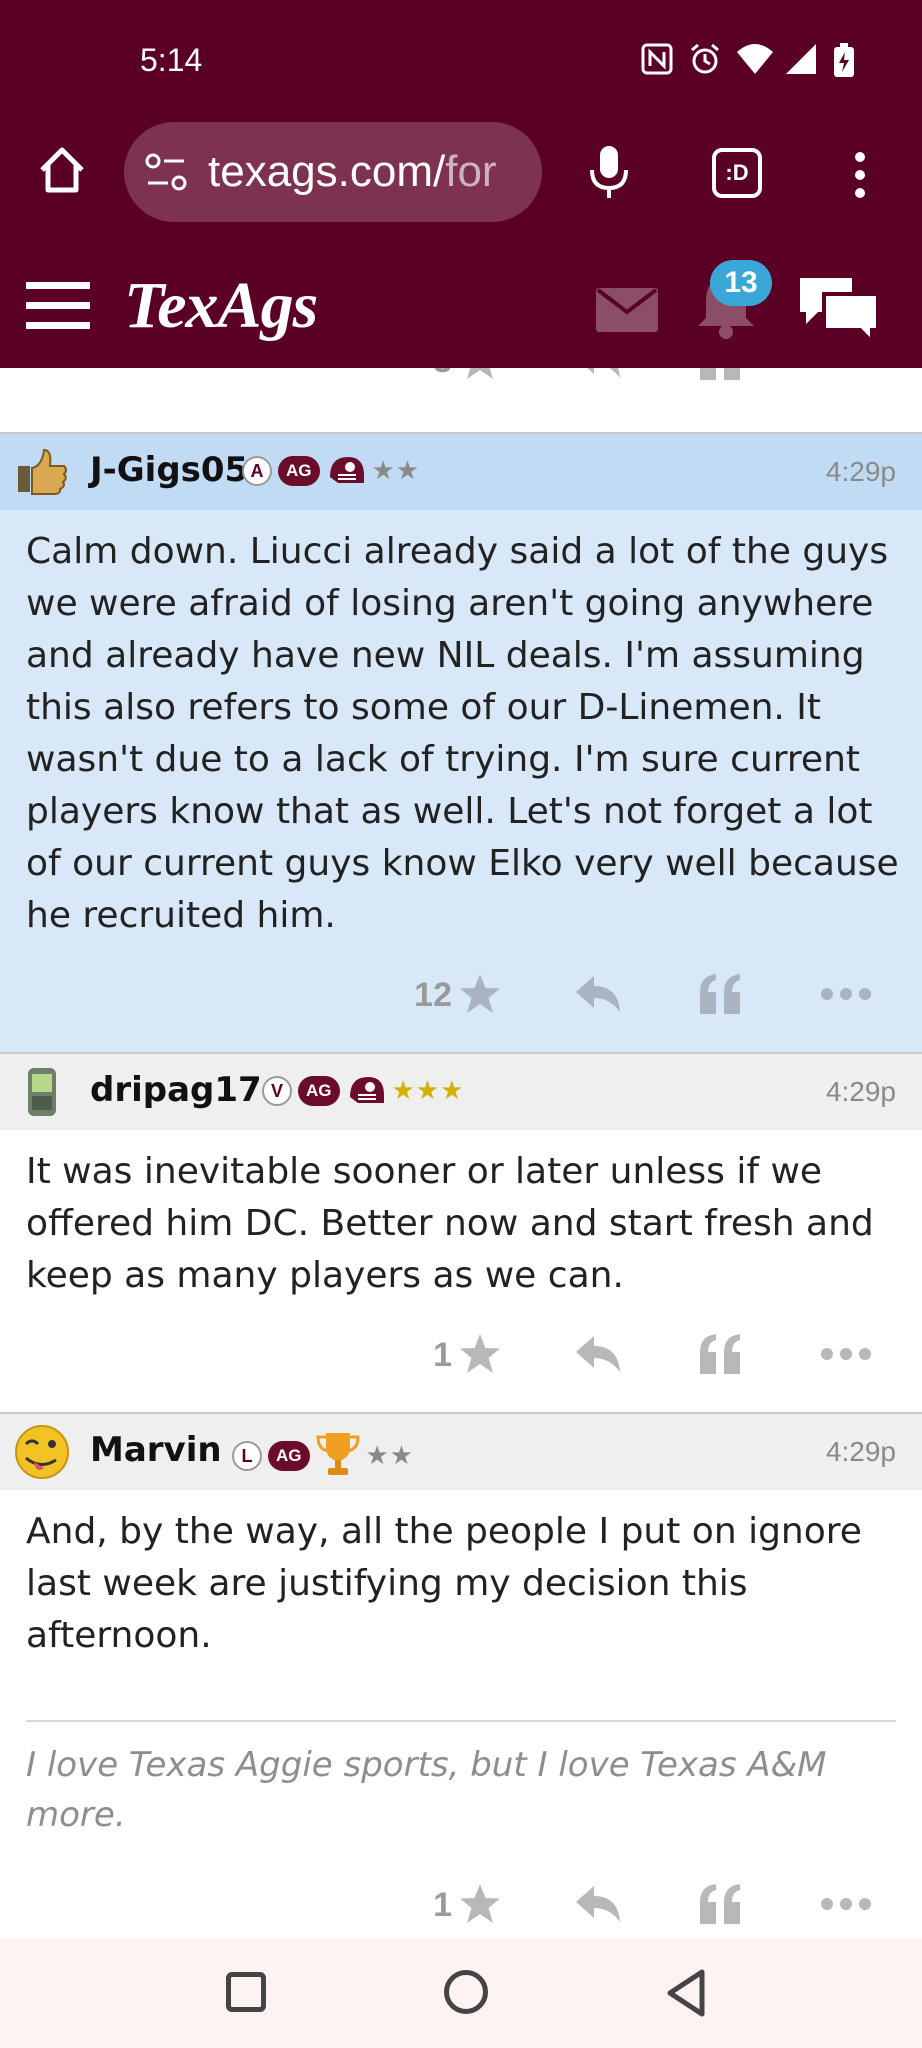 The width and height of the screenshot is (922, 2048). I want to click on post-header: dripag17 V AG ★★★ 4:29p, so click(461, 1092).